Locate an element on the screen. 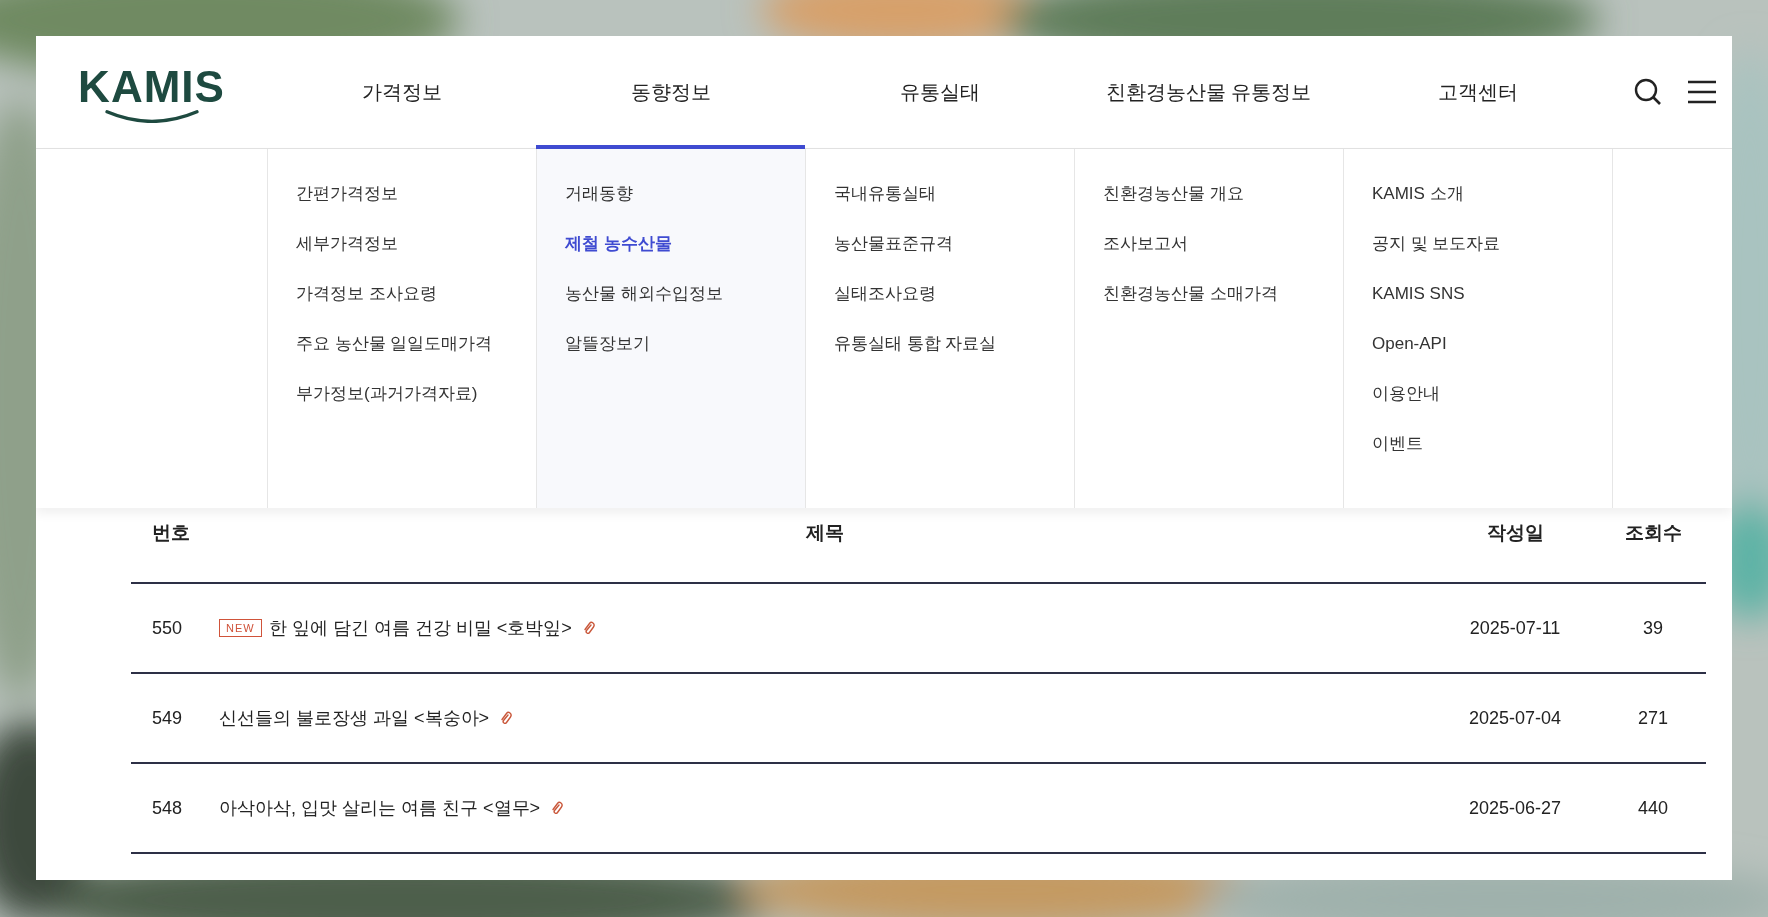  table-cell-text: 440 is located at coordinates (1652, 808).